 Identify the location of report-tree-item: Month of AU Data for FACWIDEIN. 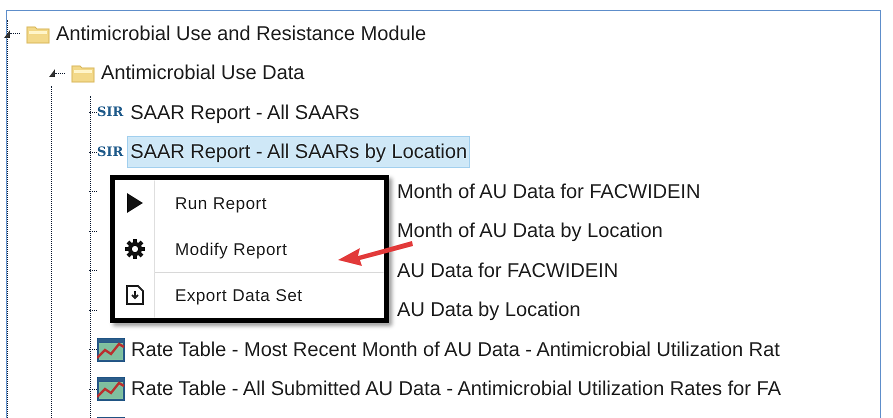
(549, 192).